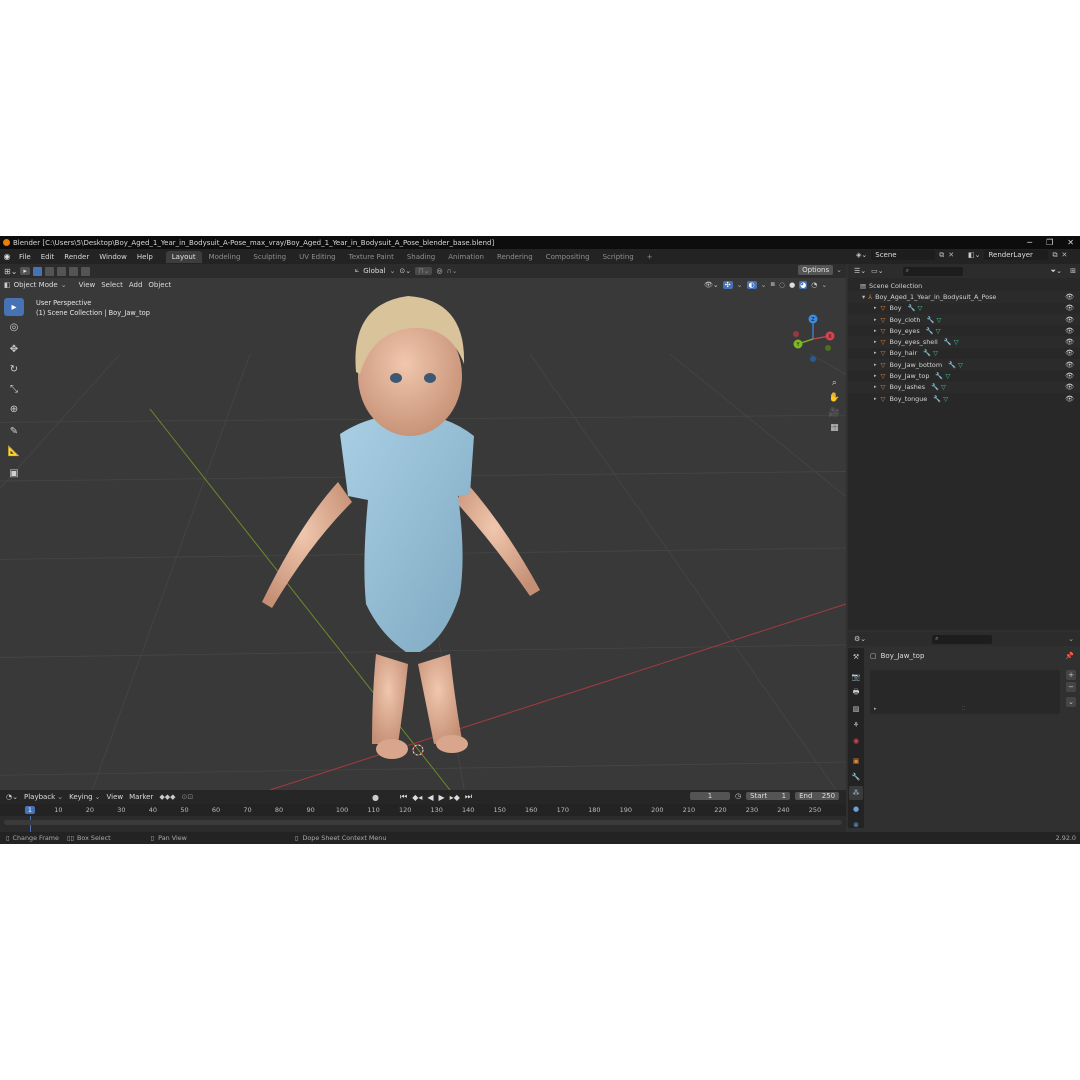  What do you see at coordinates (405, 271) in the screenshot?
I see `pivot-point-icon: ⊙⌄` at bounding box center [405, 271].